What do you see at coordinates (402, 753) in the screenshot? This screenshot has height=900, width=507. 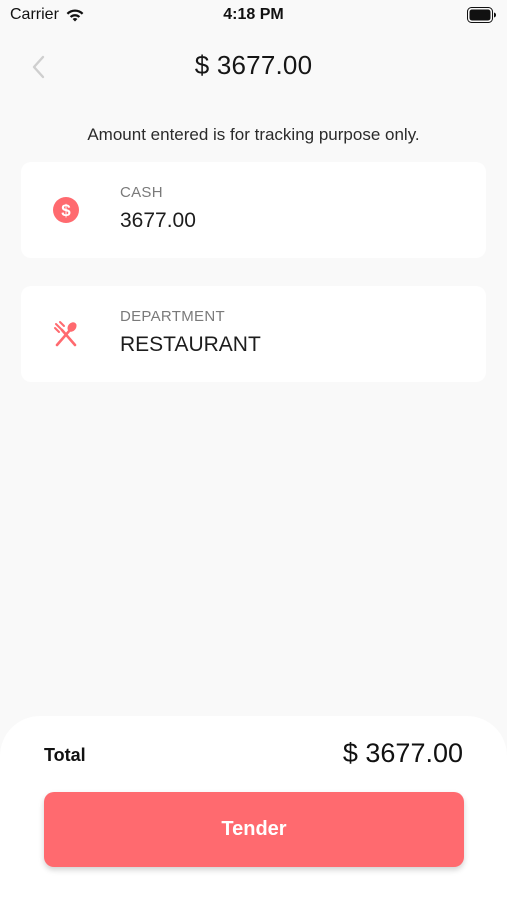 I see `total-value: $ 3677.00` at bounding box center [402, 753].